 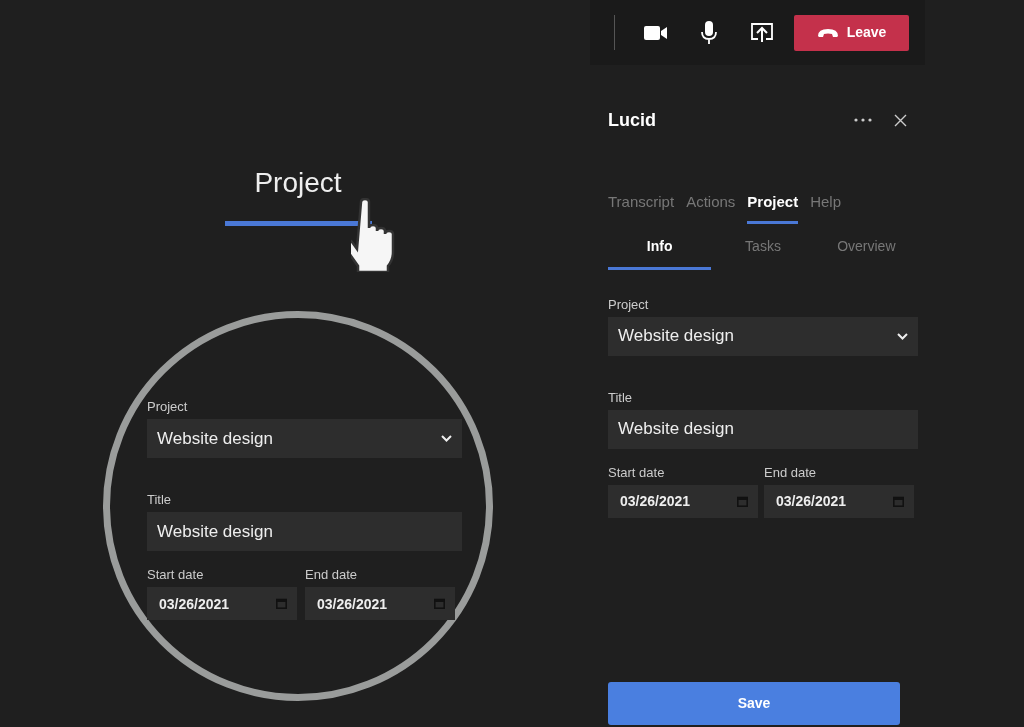 What do you see at coordinates (866, 249) in the screenshot?
I see `subtab: Overview` at bounding box center [866, 249].